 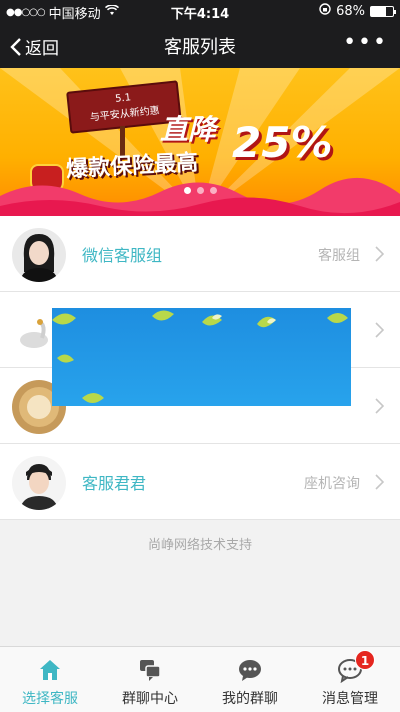 I want to click on banner-hills, so click(x=200, y=196).